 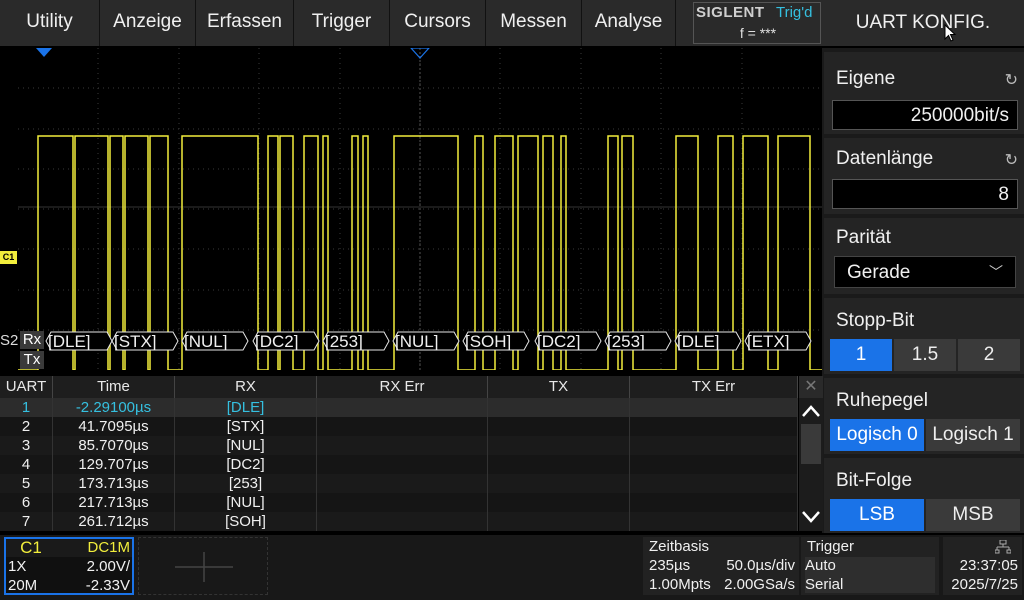 What do you see at coordinates (399, 445) in the screenshot?
I see `table-row: 3 85.7070µs [NUL]` at bounding box center [399, 445].